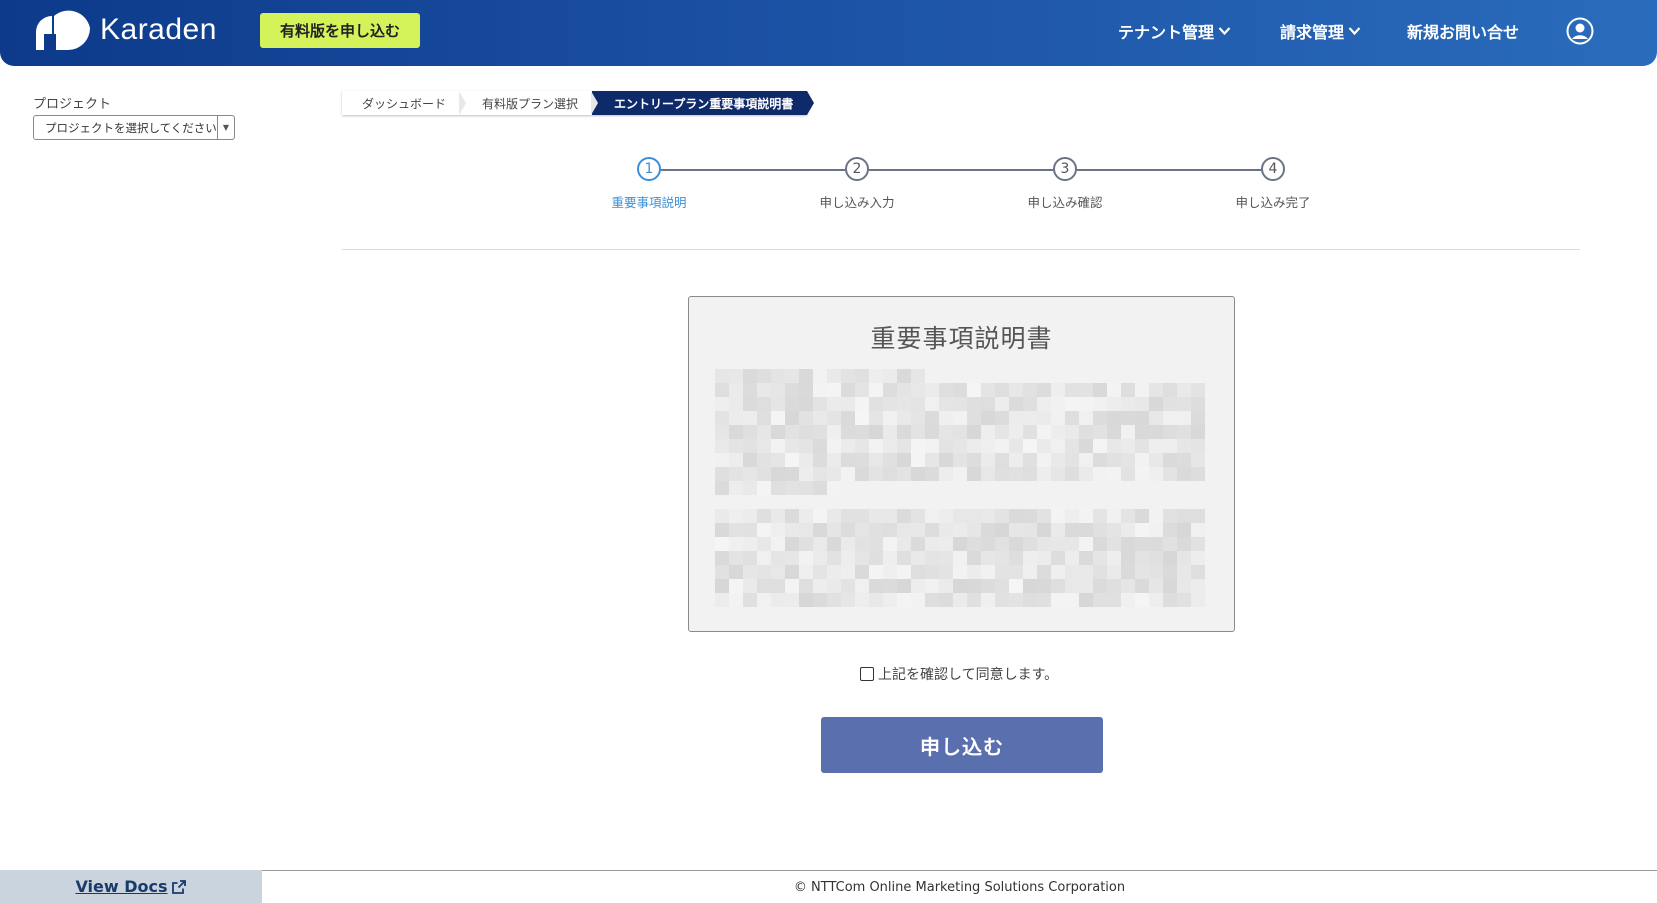  I want to click on view-docs-label: View Docs, so click(121, 886).